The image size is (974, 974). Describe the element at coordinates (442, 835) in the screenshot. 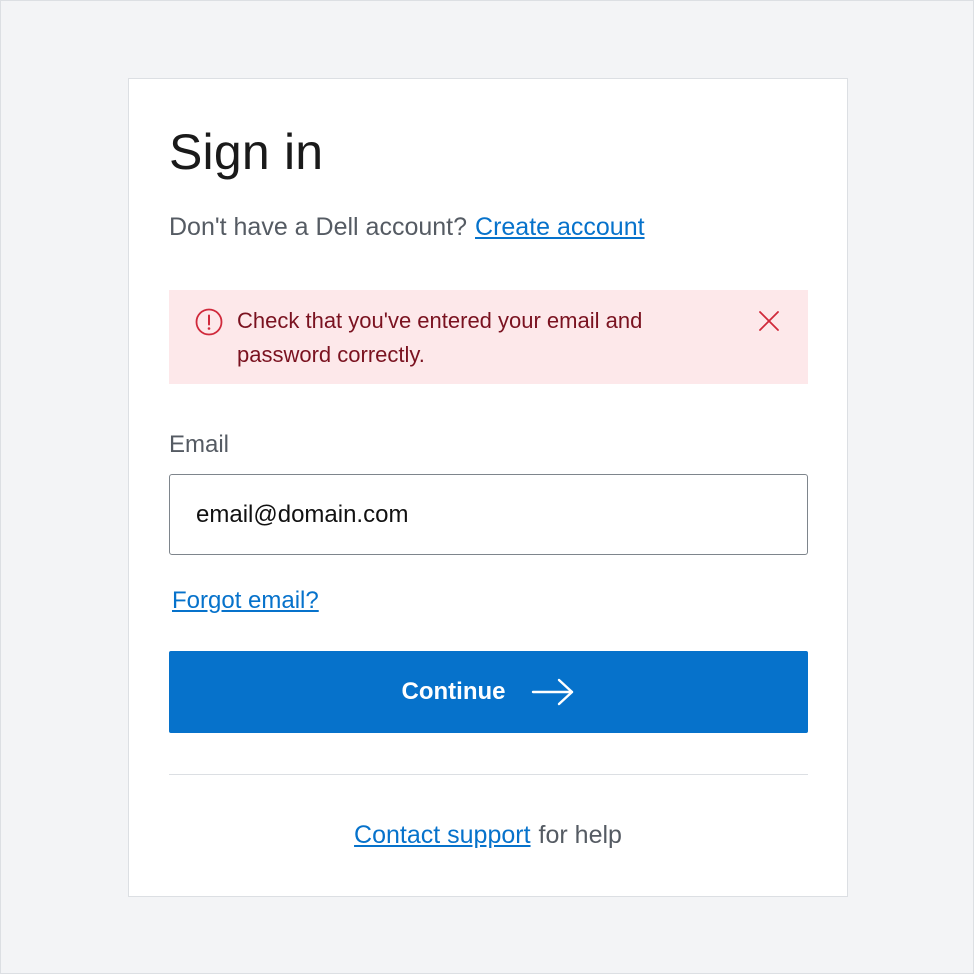

I see `contact-support-link: Contact support` at that location.